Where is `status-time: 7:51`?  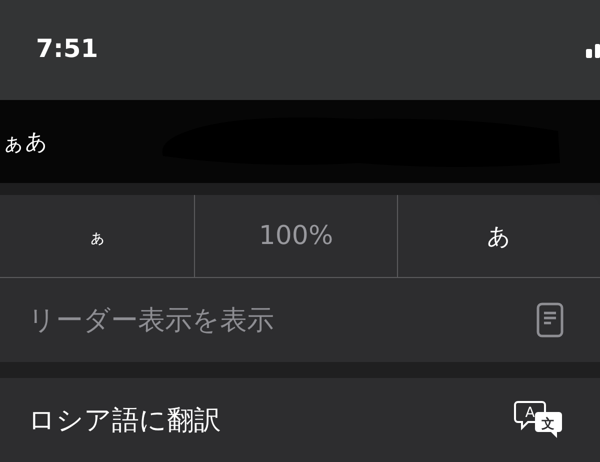
status-time: 7:51 is located at coordinates (67, 48).